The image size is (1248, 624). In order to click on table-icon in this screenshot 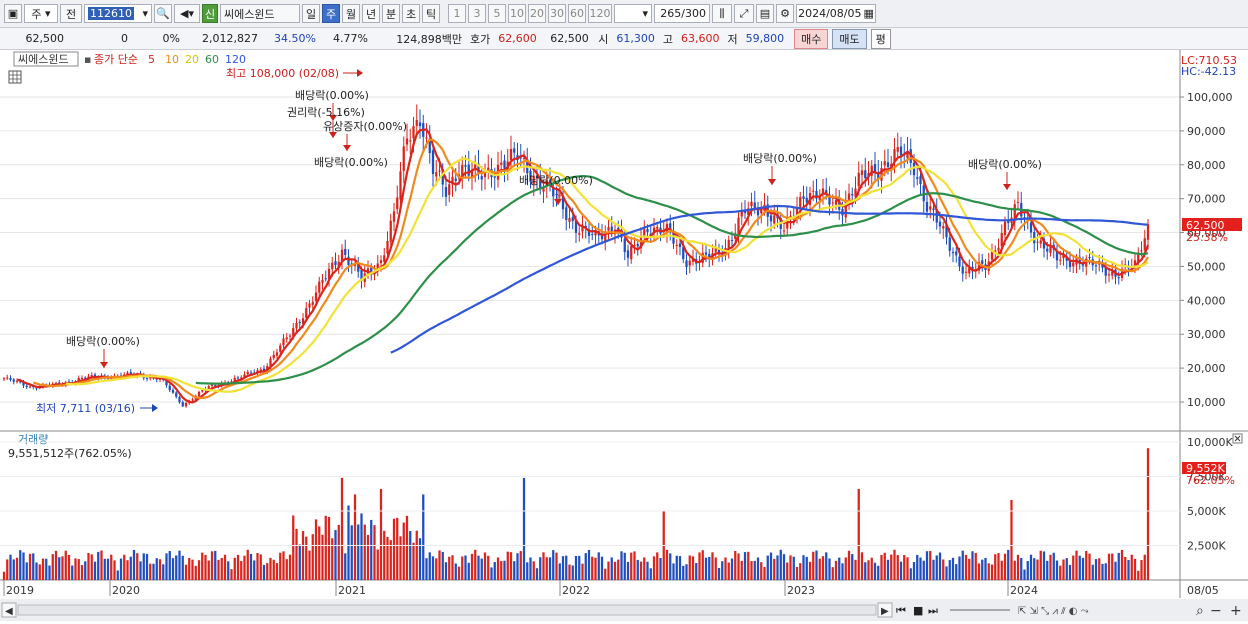, I will do `click(15, 77)`.